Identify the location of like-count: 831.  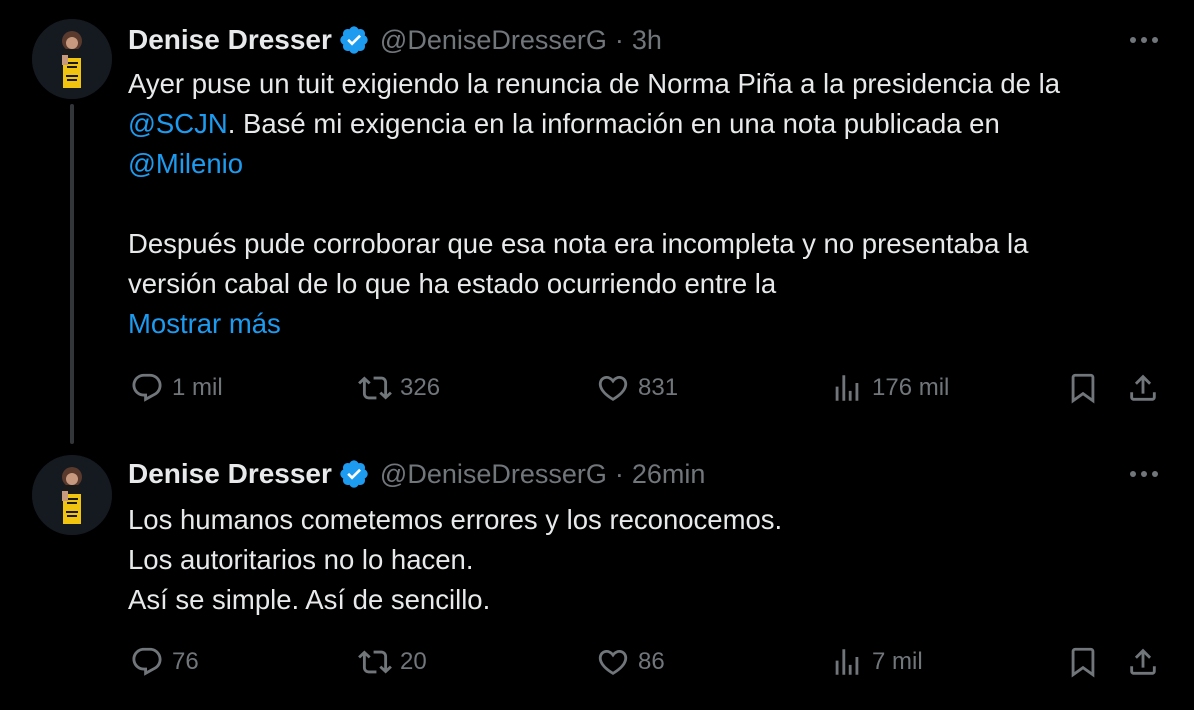
(658, 387).